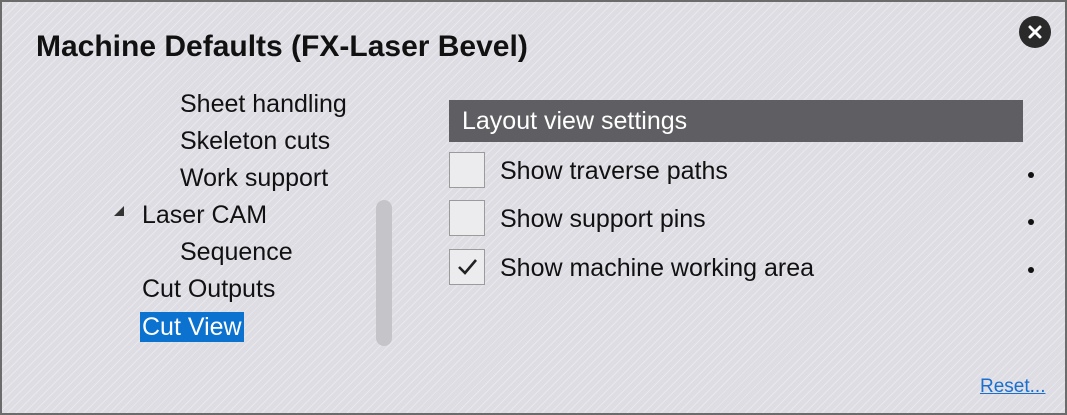 This screenshot has width=1067, height=415. Describe the element at coordinates (282, 46) in the screenshot. I see `dialog-title: Machine Defaults (FX-Laser Bevel)` at that location.